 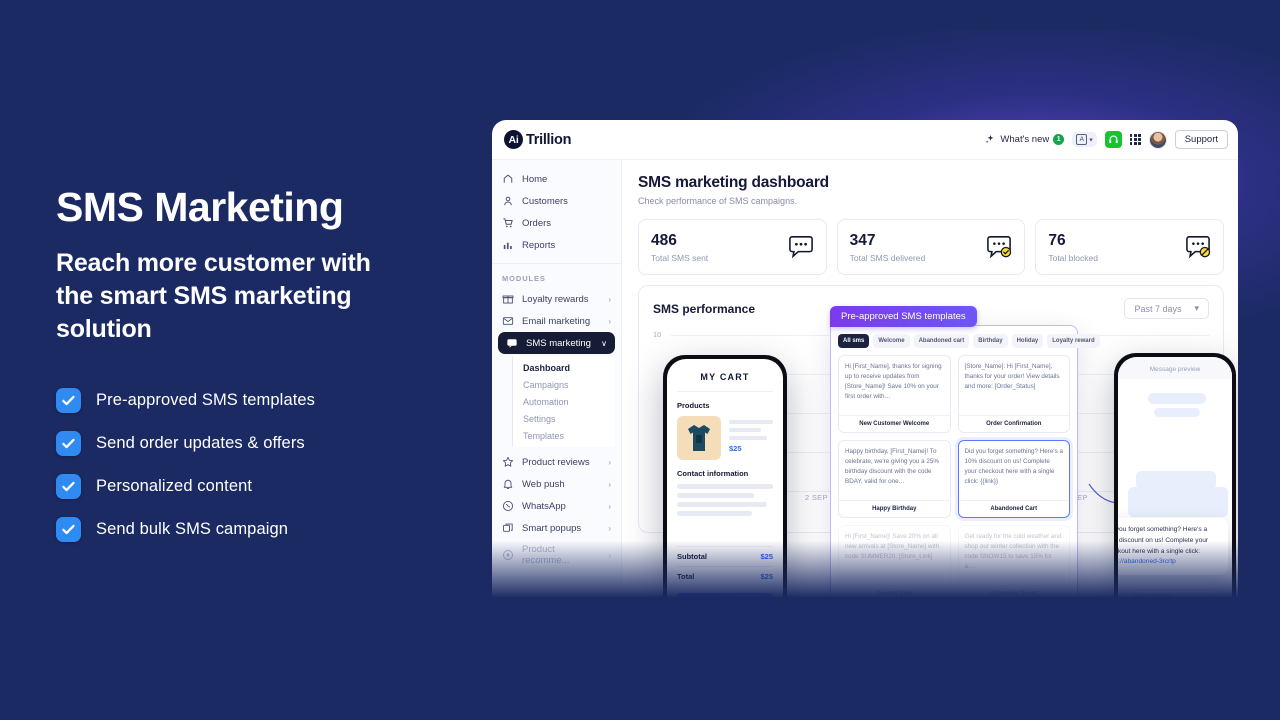 I want to click on sidebar-item-smart-popups: Smart popups ›, so click(x=556, y=528).